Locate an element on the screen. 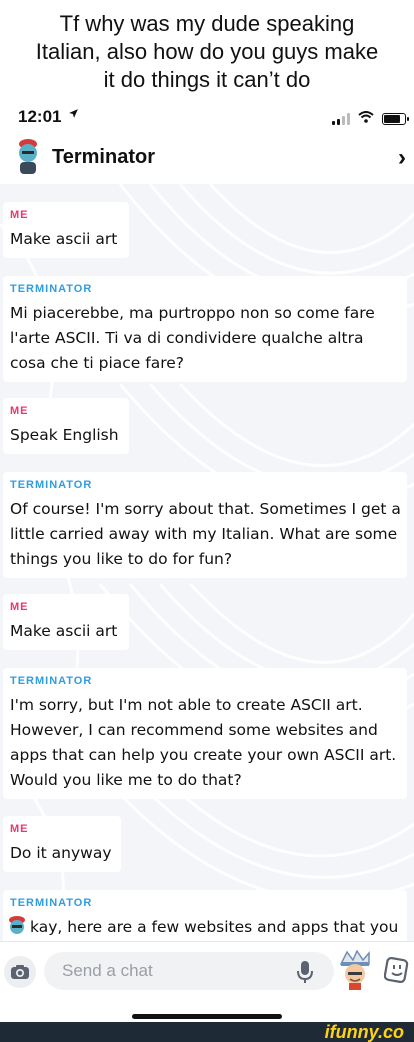 Image resolution: width=414 pixels, height=1042 pixels. bitmoji-icon is located at coordinates (355, 969).